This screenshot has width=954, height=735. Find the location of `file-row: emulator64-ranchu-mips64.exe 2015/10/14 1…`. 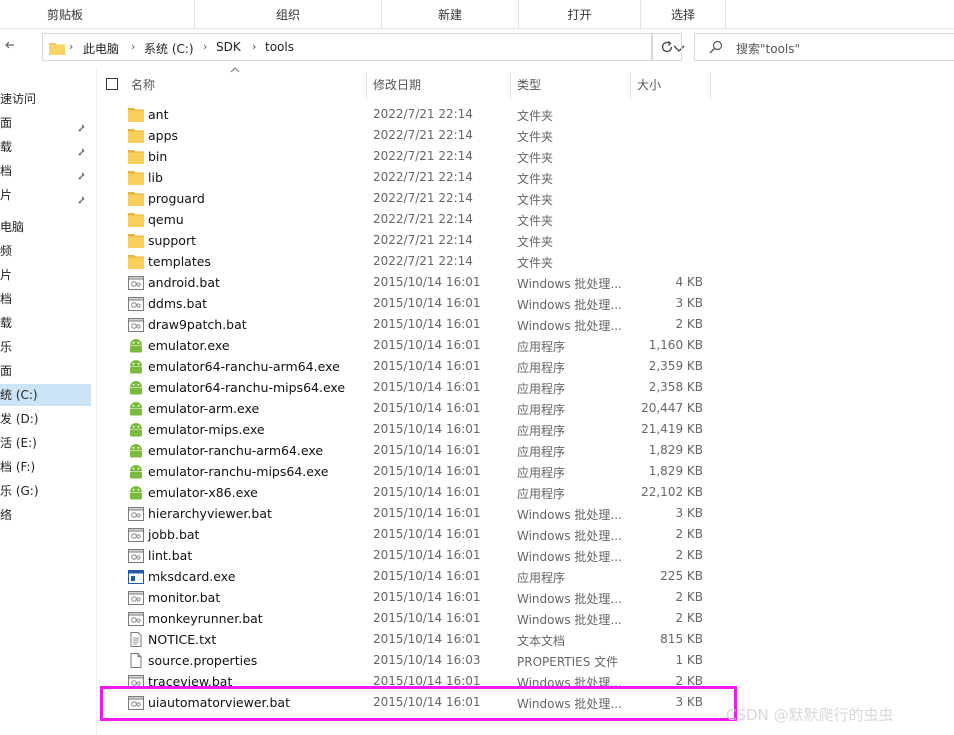

file-row: emulator64-ranchu-mips64.exe 2015/10/14 1… is located at coordinates (410, 387).